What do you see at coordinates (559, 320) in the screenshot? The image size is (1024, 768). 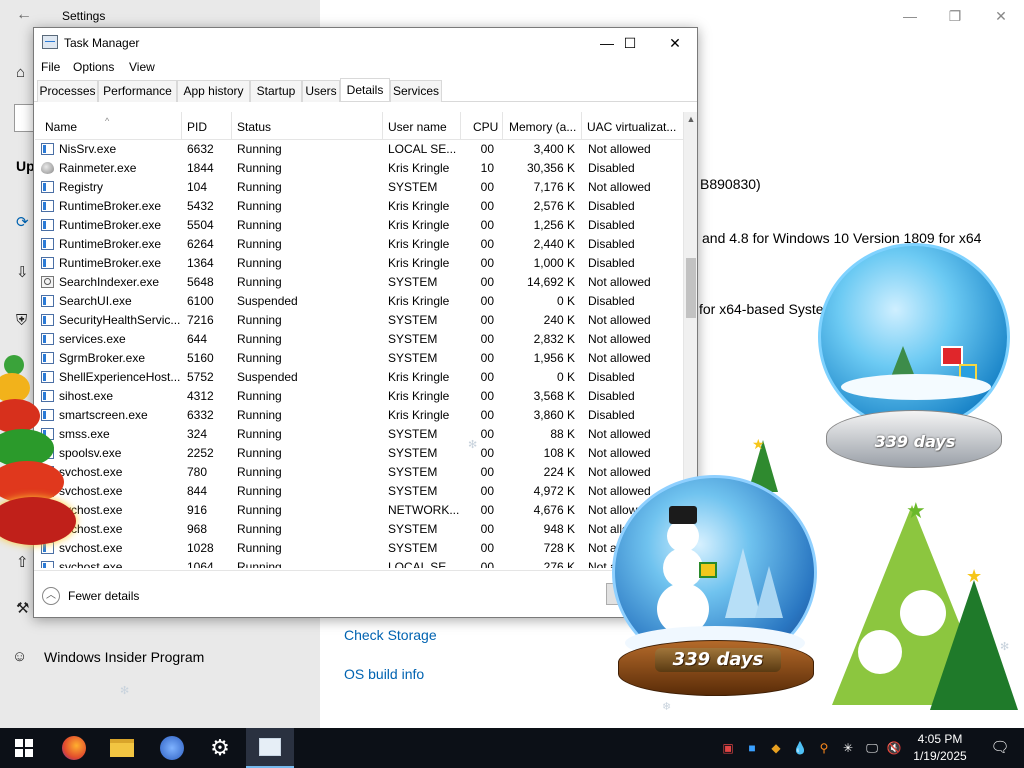 I see `cell-mem: 240 K` at bounding box center [559, 320].